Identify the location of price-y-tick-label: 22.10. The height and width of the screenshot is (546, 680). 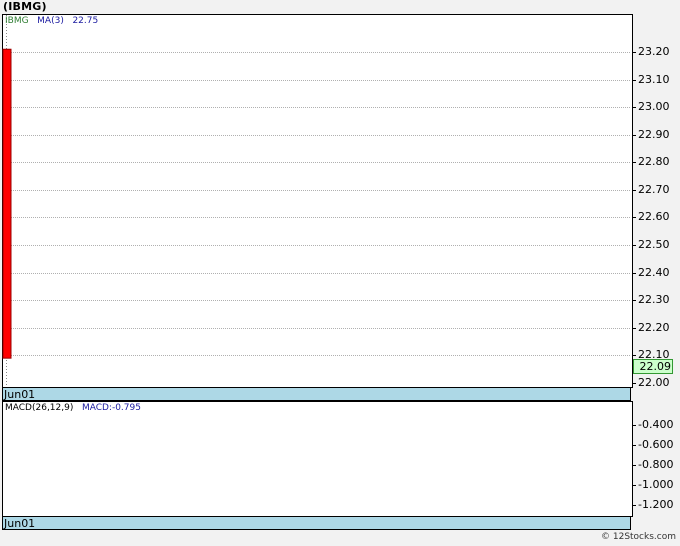
(654, 354).